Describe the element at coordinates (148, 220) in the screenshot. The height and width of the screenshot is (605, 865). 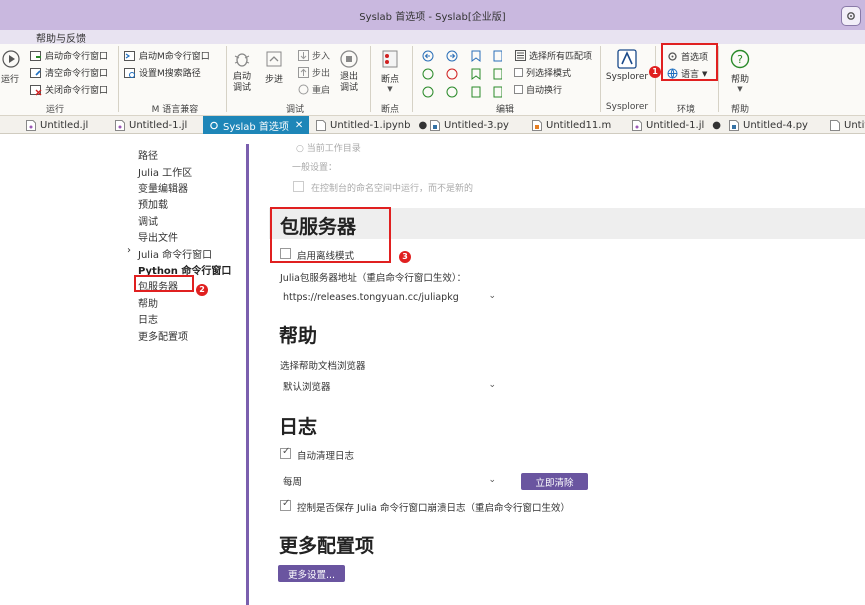
I see `nav-item-debug: 调试` at that location.